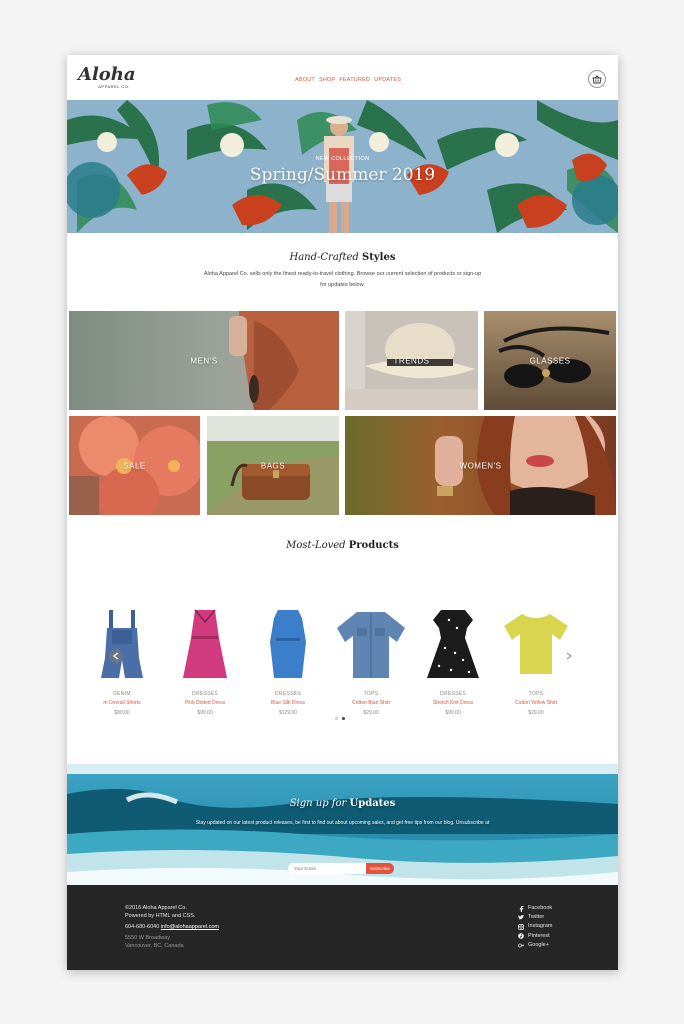 The width and height of the screenshot is (684, 1024). Describe the element at coordinates (122, 703) in the screenshot. I see `product-name: m Overall Shorts` at that location.